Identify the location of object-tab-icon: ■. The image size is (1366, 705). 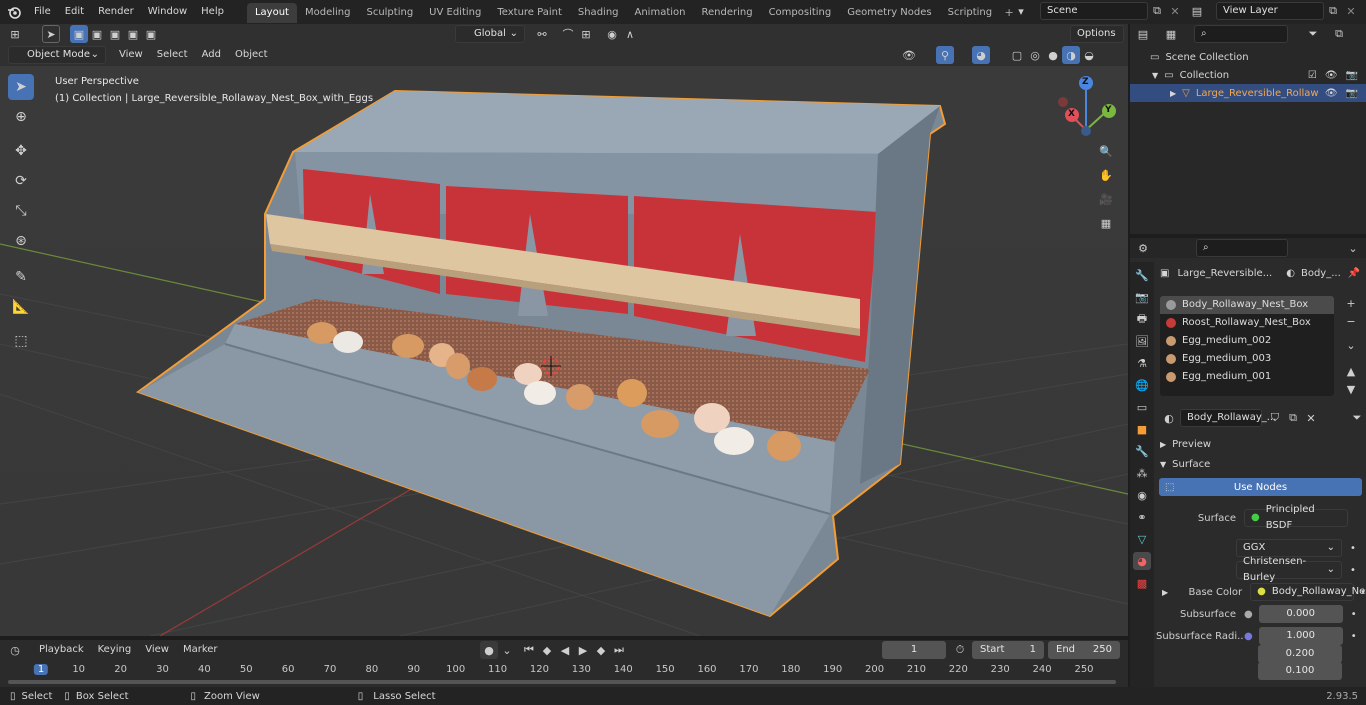
(1142, 429).